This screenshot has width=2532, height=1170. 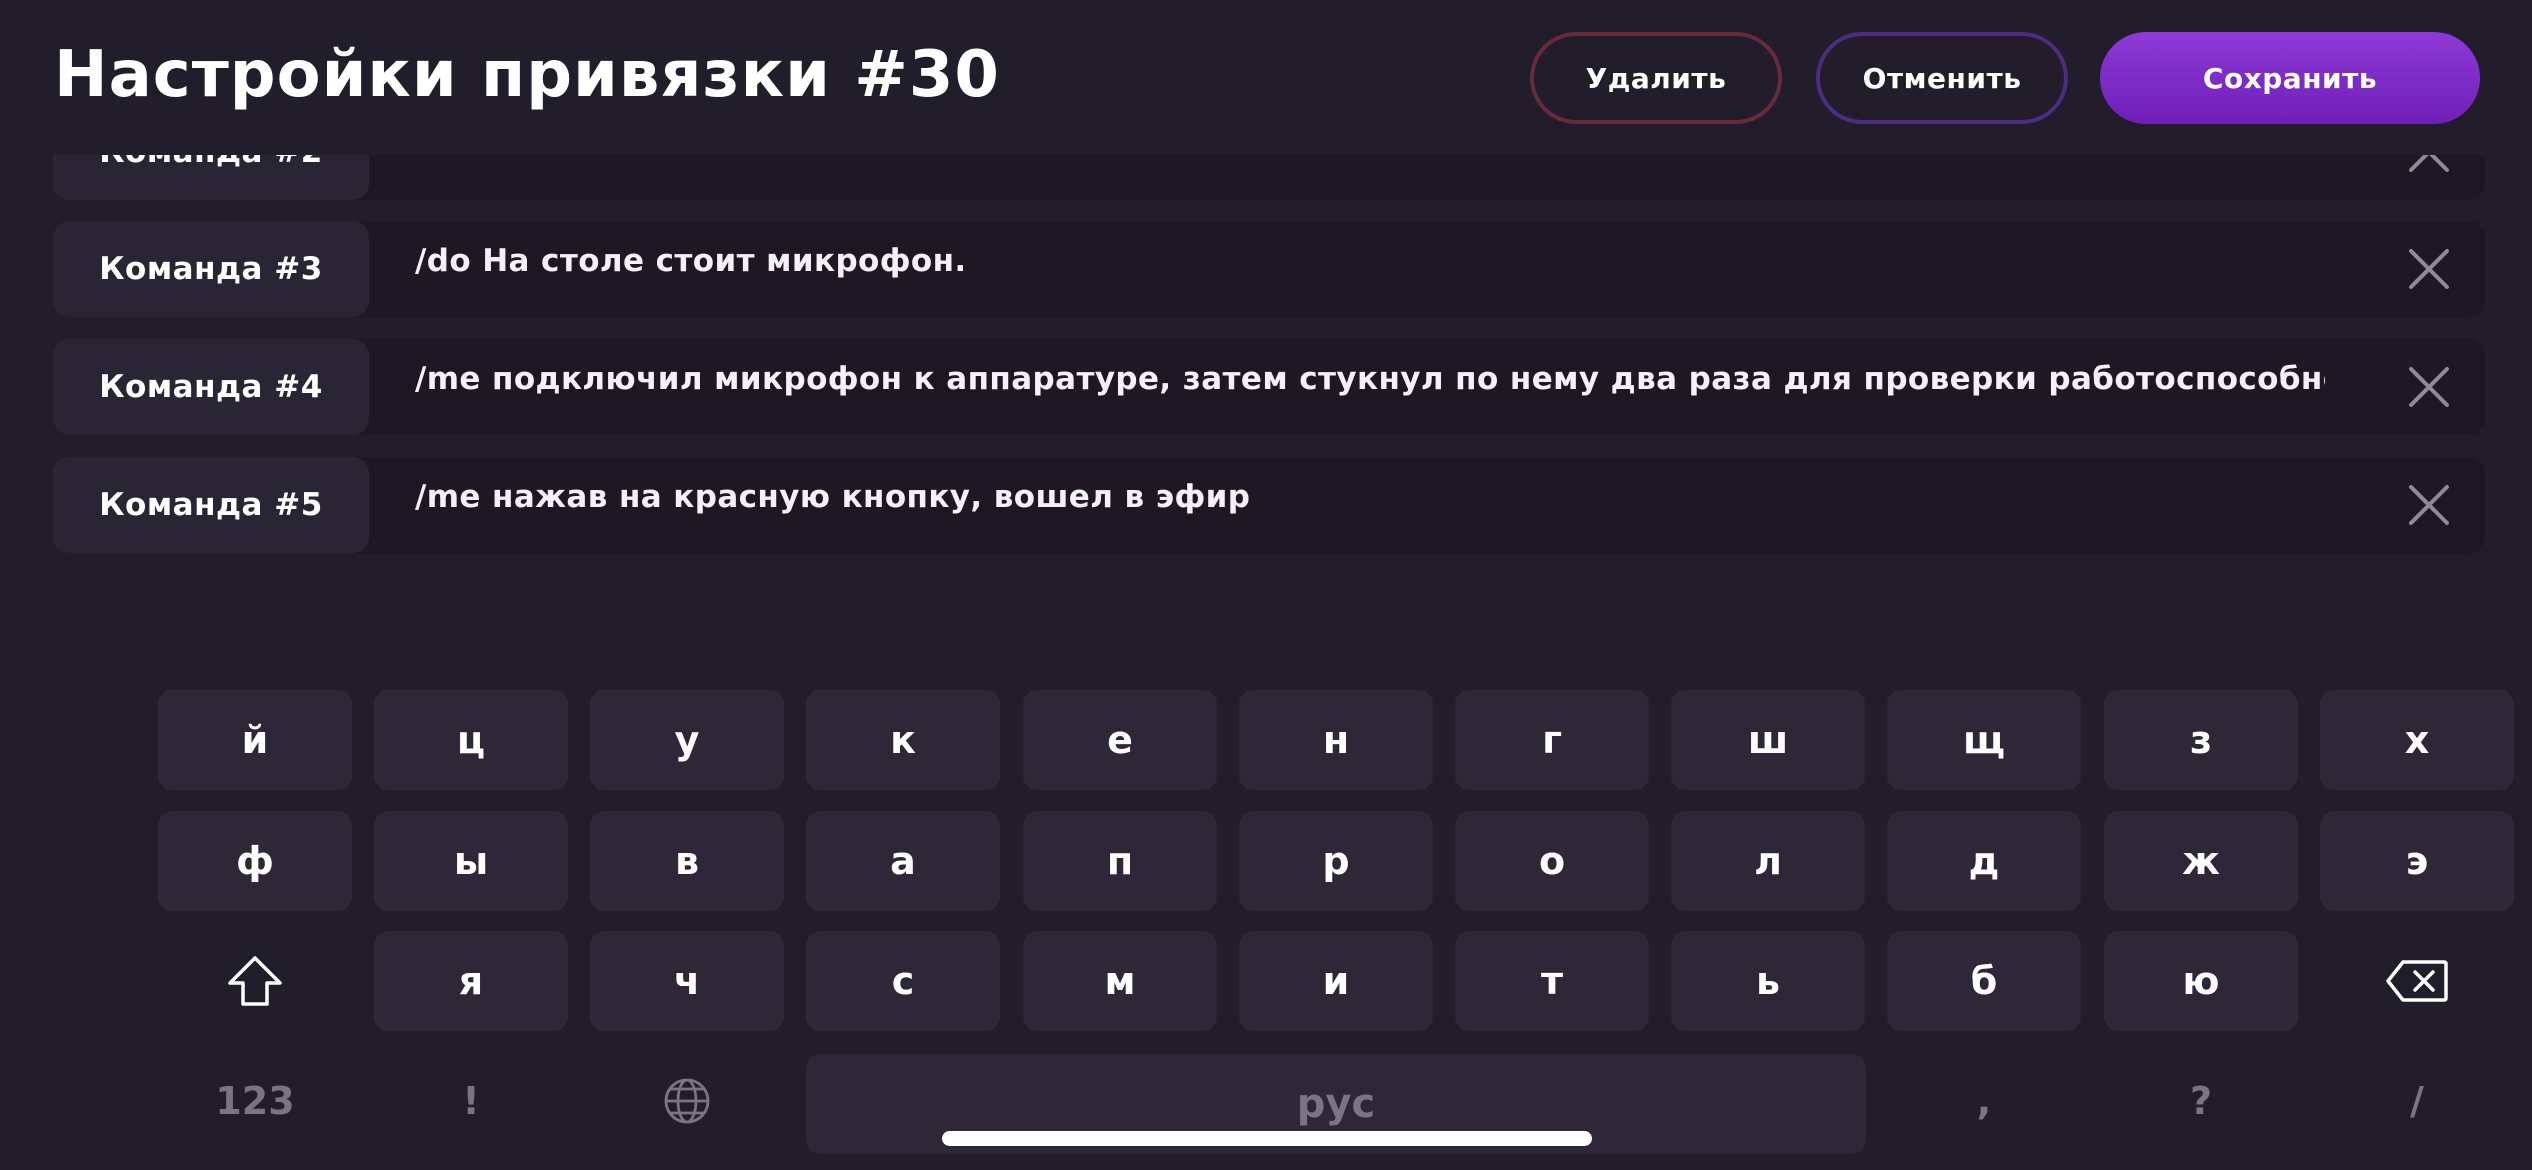 I want to click on command-row-3: Команда #3 /do На столе стоит микрофон., so click(x=1269, y=269).